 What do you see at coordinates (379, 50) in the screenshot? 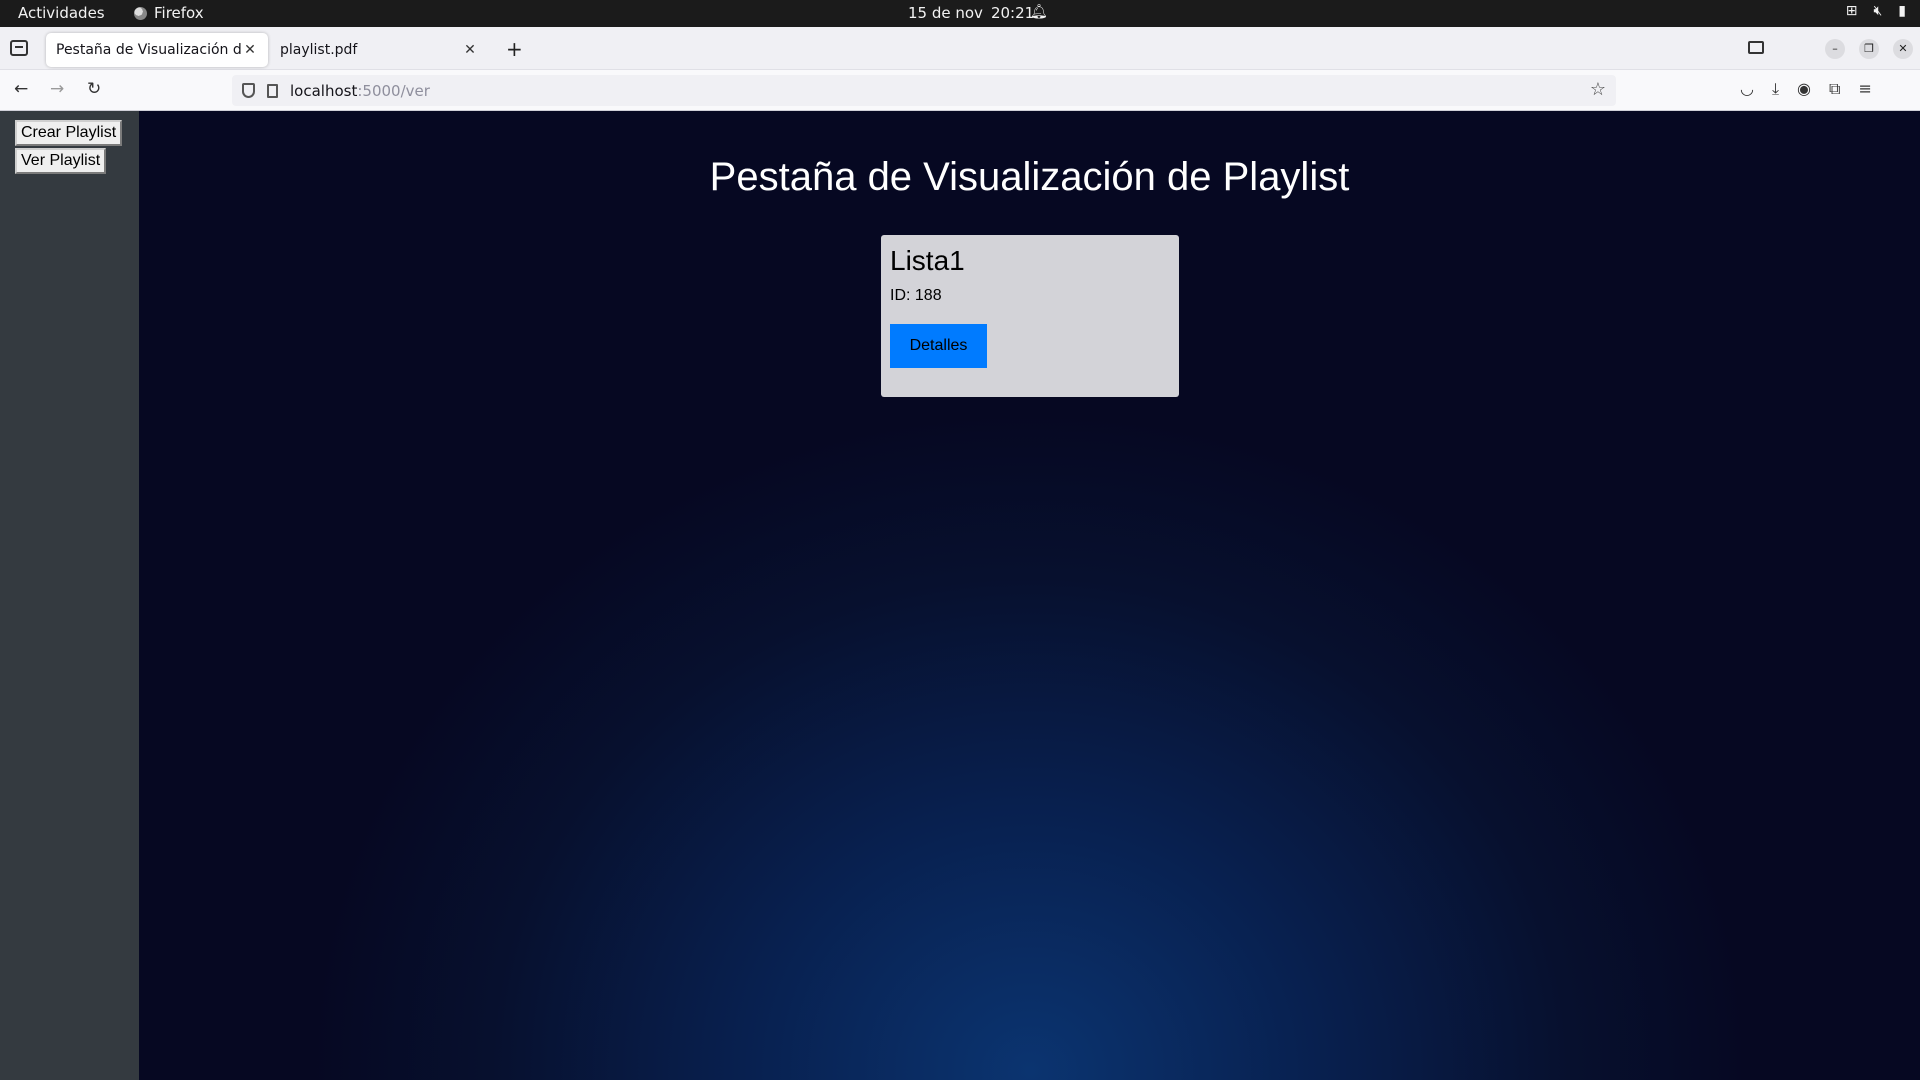
I see `tab-inactive: playlist.pdf ✕` at bounding box center [379, 50].